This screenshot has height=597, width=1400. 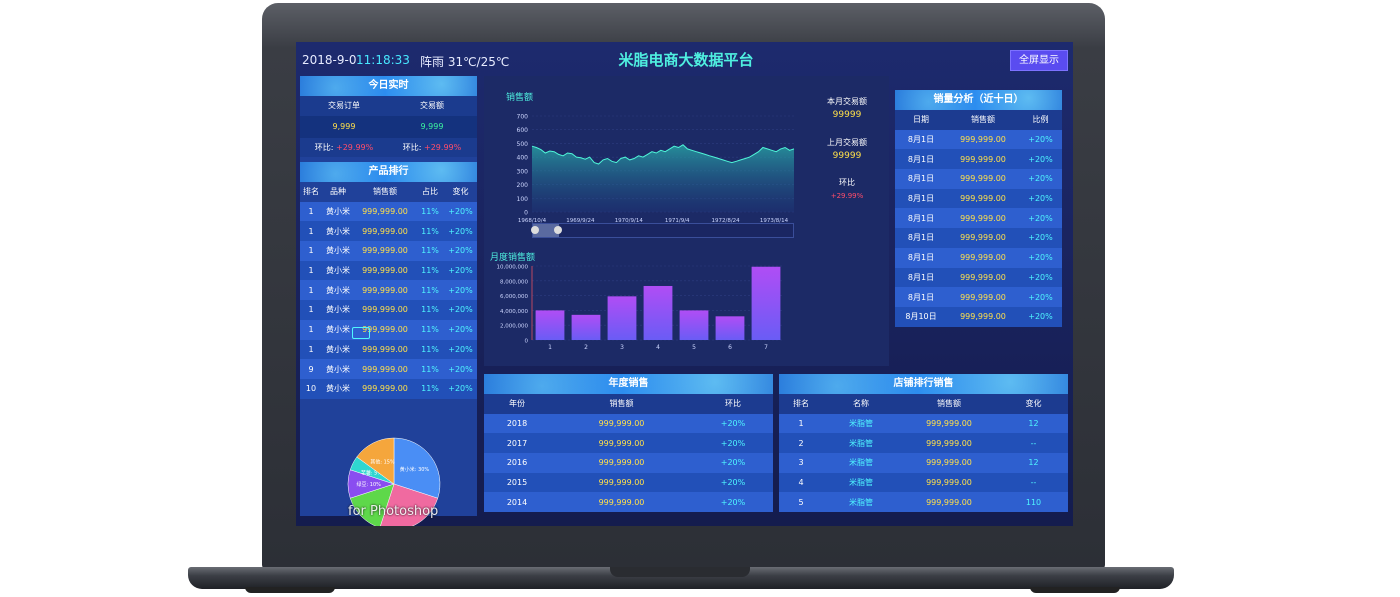 I want to click on table-row: 1 米脂管 999,999.00 12, so click(x=923, y=423).